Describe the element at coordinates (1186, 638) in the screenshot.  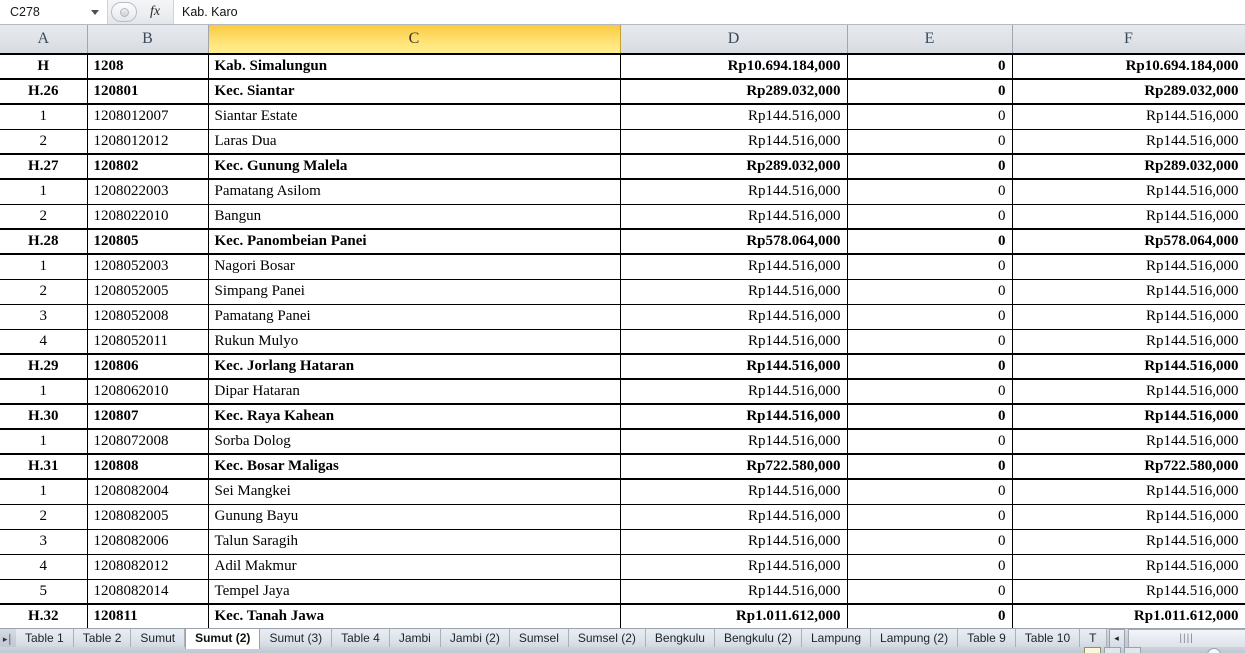
I see `horizontal-scrollbar: ||||` at that location.